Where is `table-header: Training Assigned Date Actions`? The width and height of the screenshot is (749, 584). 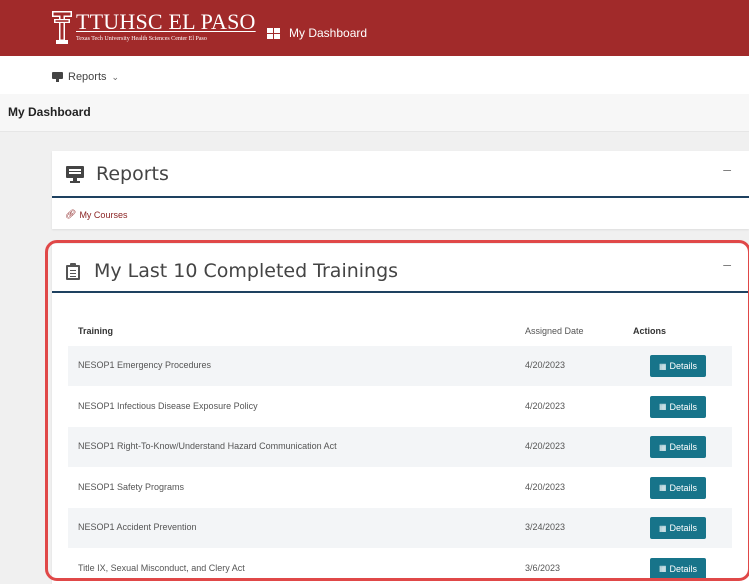 table-header: Training Assigned Date Actions is located at coordinates (400, 330).